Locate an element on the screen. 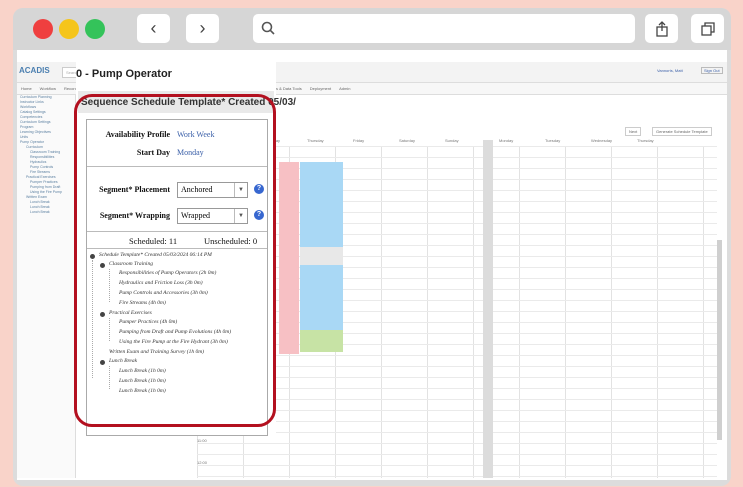 The width and height of the screenshot is (743, 487). page-title: 0 - Pump Operator is located at coordinates (124, 74).